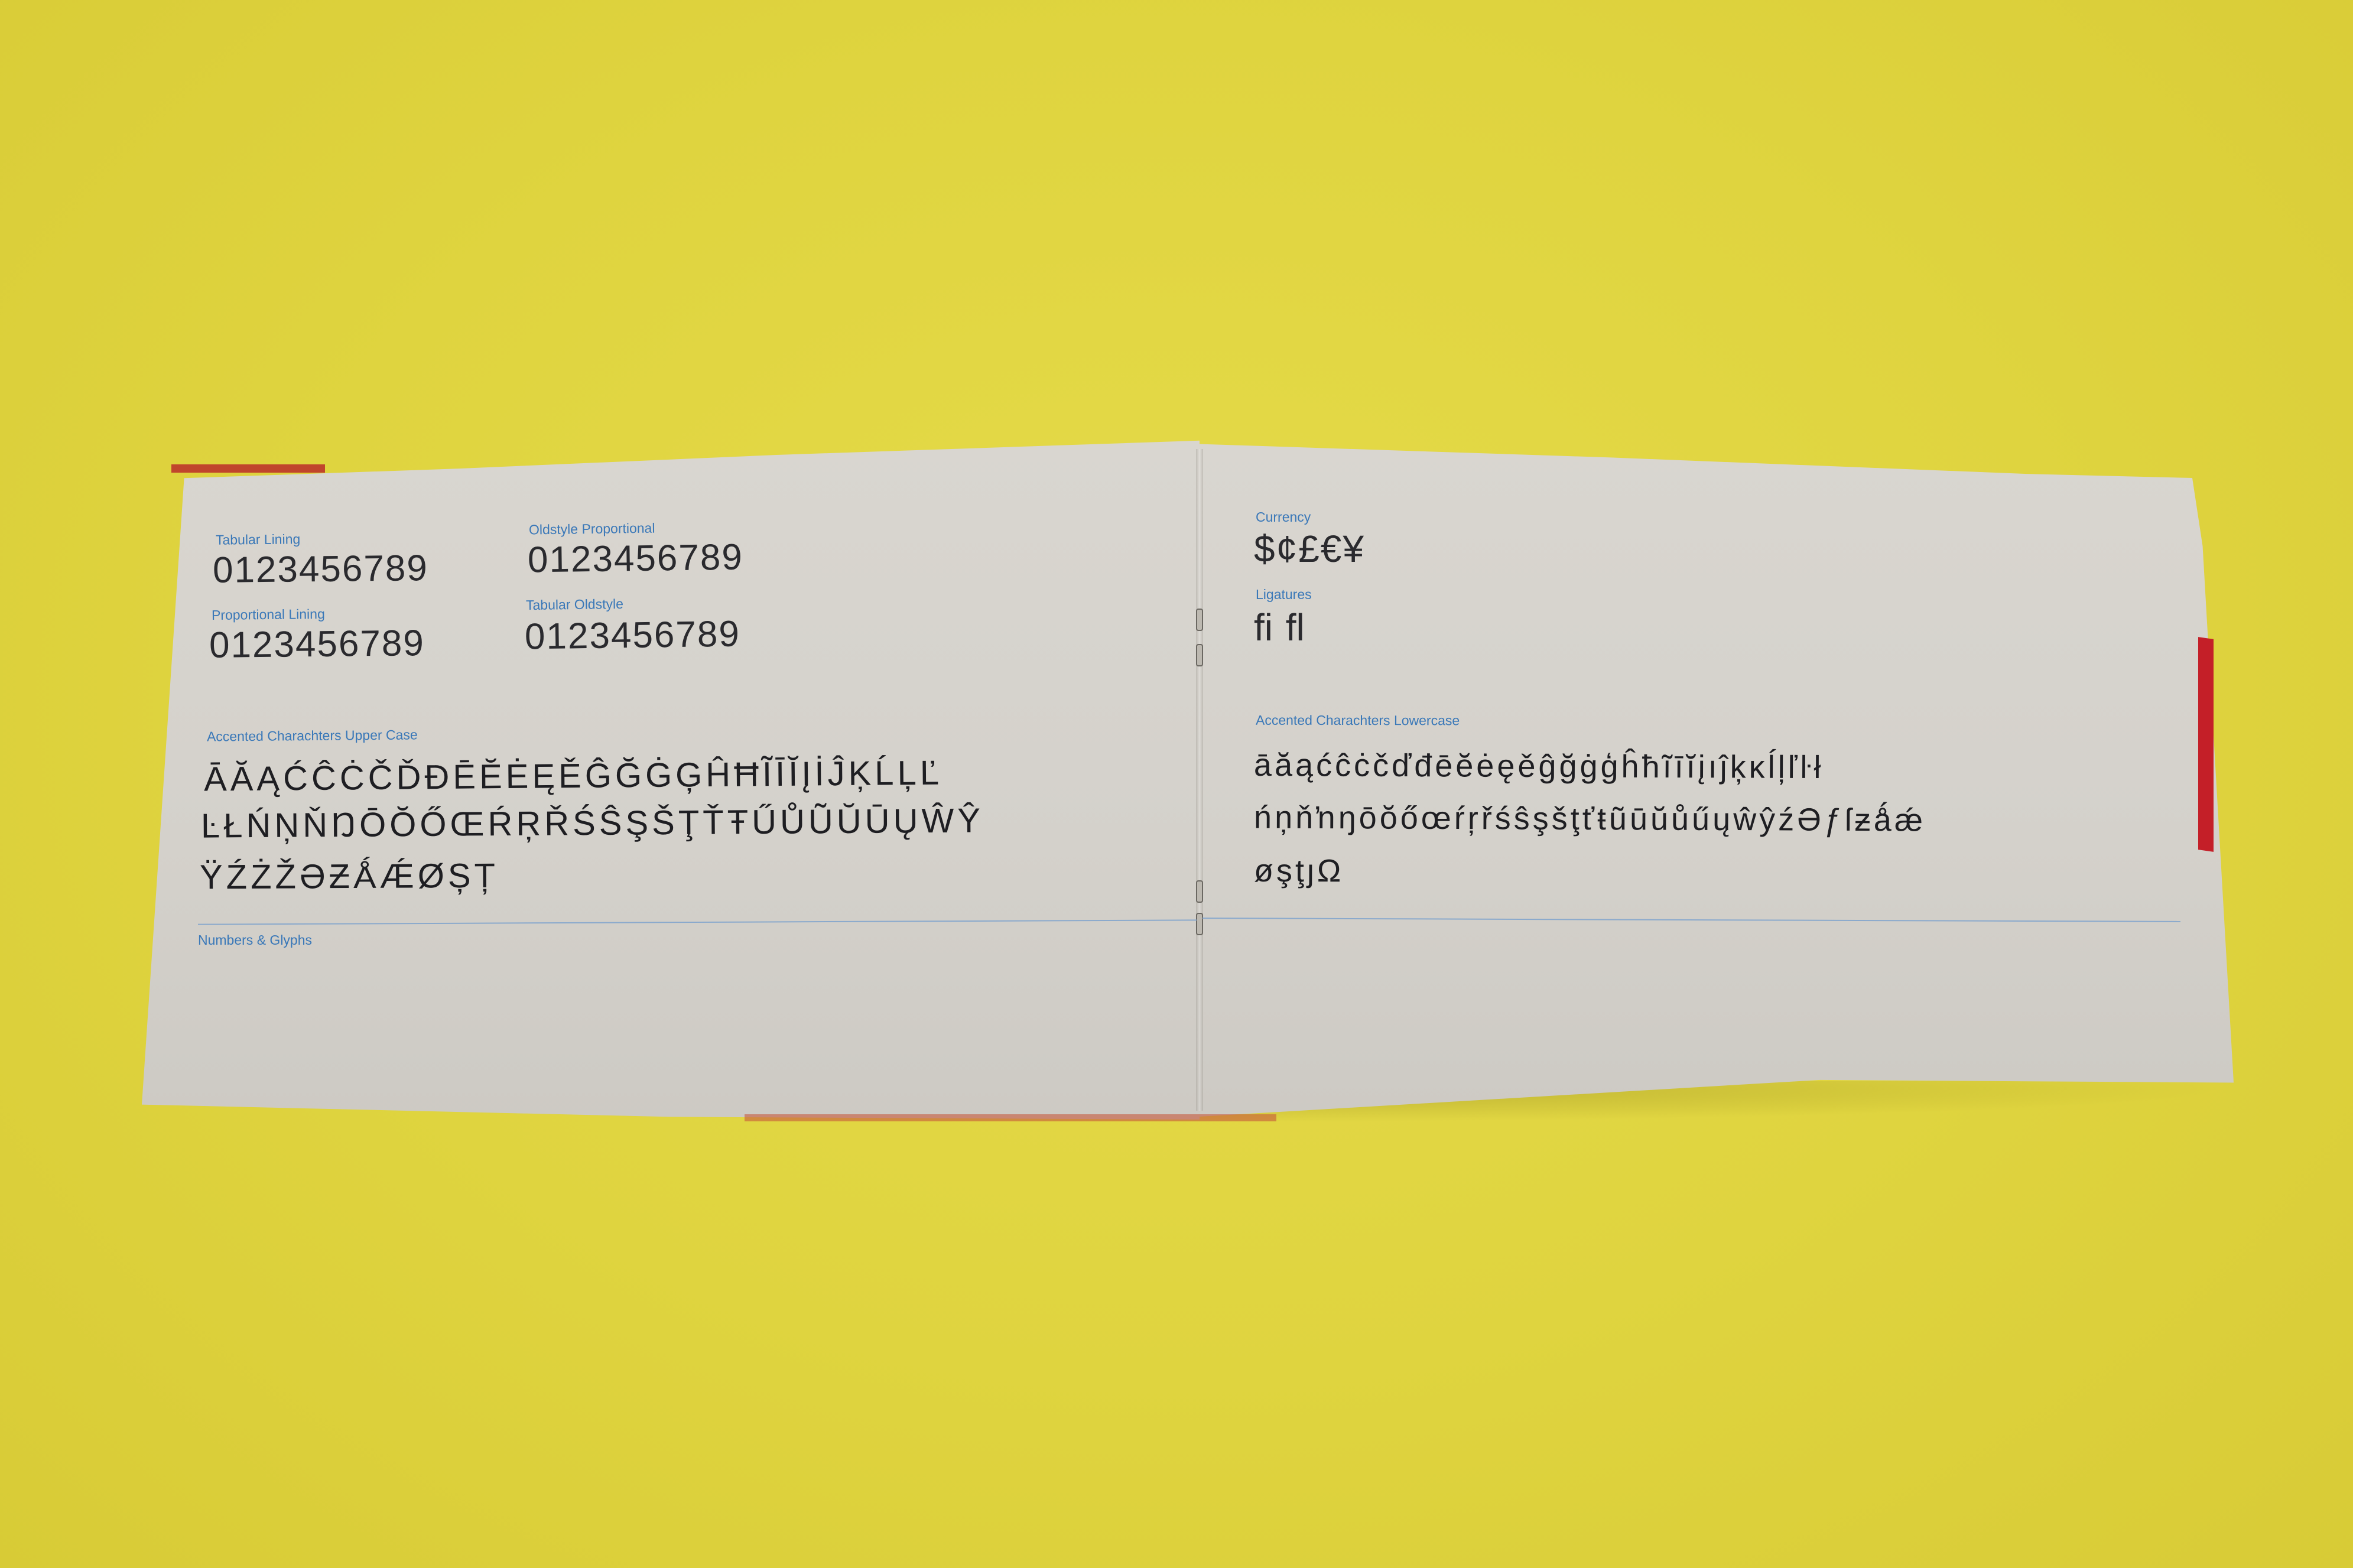 The width and height of the screenshot is (2353, 1568). Describe the element at coordinates (1284, 594) in the screenshot. I see `ligatures-label: Ligatures` at that location.